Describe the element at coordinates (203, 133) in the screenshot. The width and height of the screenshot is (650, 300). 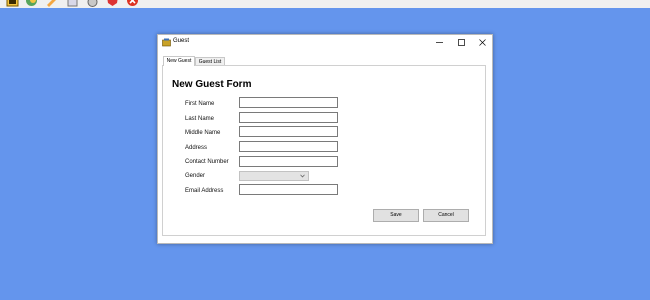
I see `middle-name-label: Middle Name` at that location.